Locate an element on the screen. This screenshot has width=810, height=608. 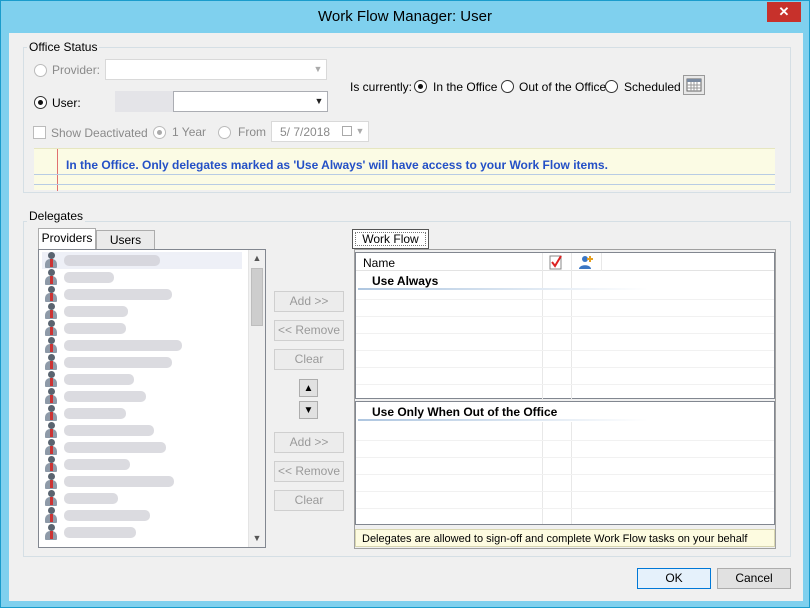
scheduled-radio is located at coordinates (611, 86).